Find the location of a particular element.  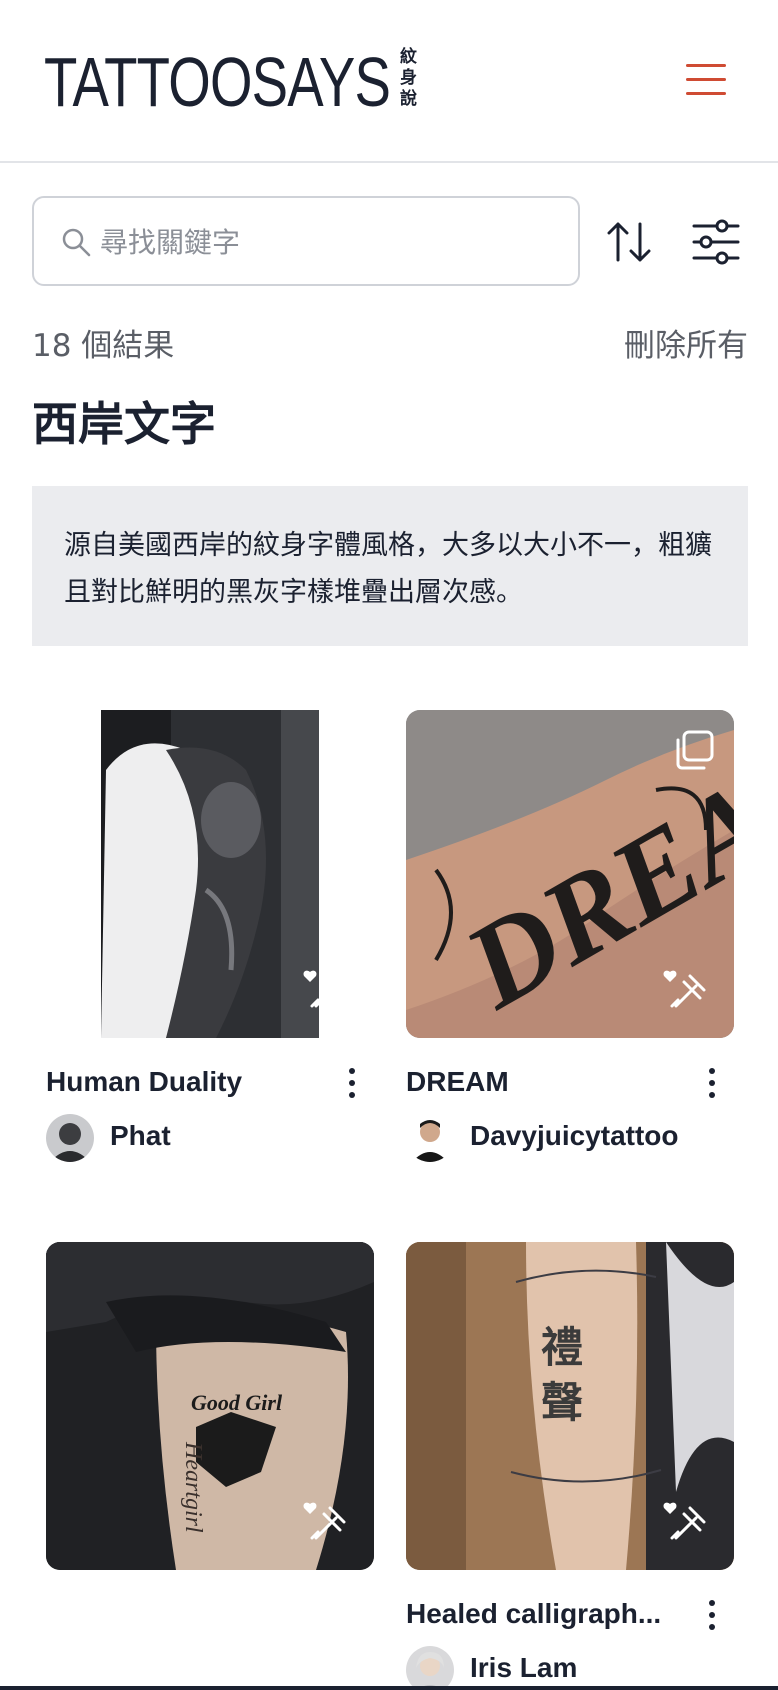

tattoo-card: 禮 聲 Healed calligraph... Iris Lam is located at coordinates (570, 1466).